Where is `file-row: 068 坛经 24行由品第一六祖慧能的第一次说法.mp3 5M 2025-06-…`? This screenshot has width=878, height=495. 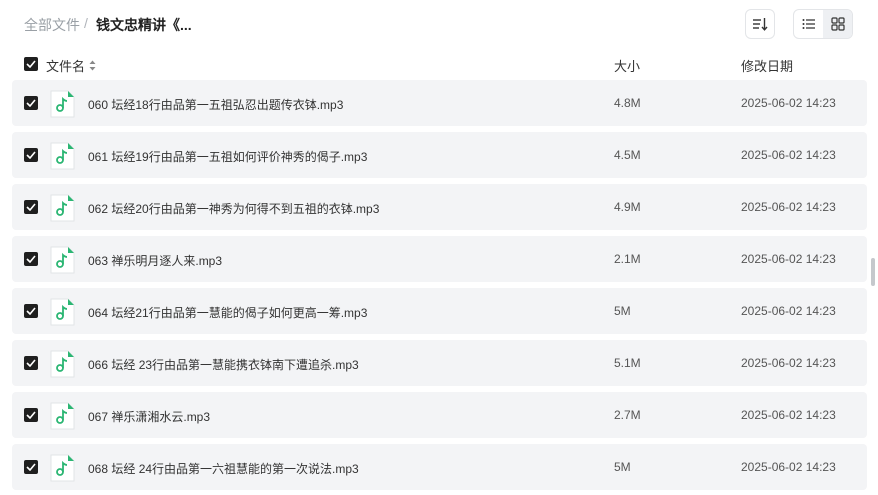 file-row: 068 坛经 24行由品第一六祖慧能的第一次说法.mp3 5M 2025-06-… is located at coordinates (439, 467).